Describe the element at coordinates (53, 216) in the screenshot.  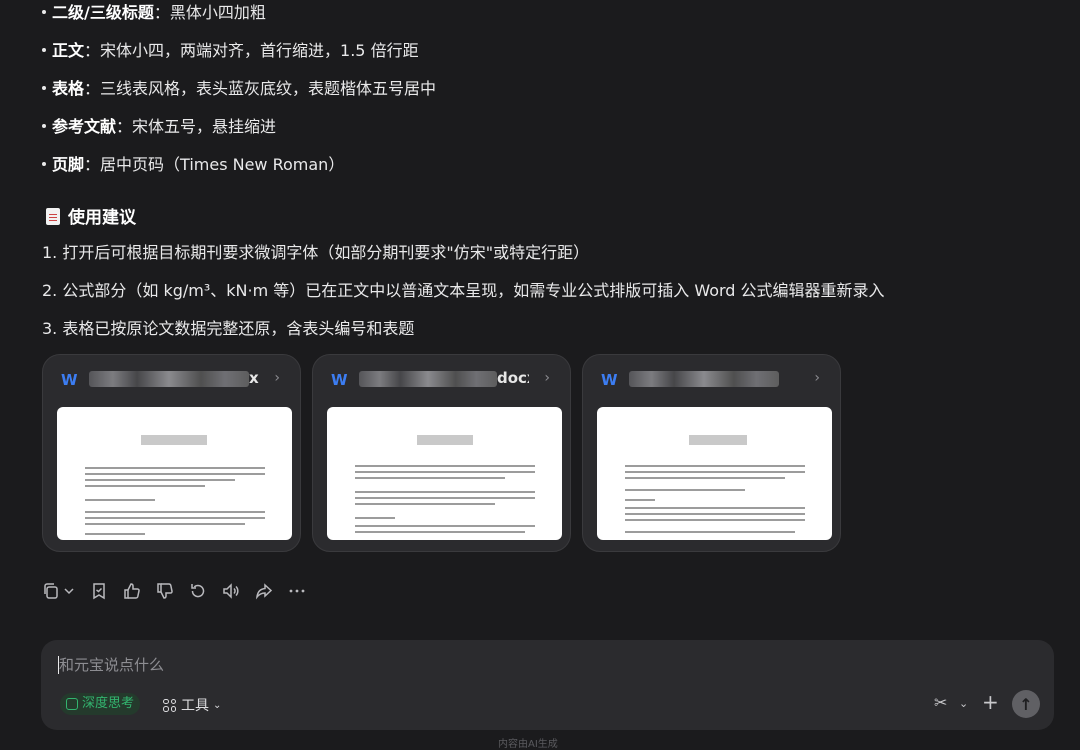
I see `document-icon` at that location.